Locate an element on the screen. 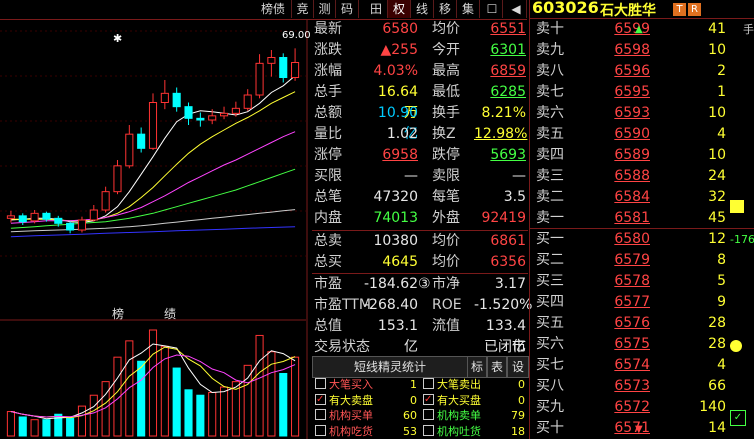  elf-mark-button: 标 is located at coordinates (477, 367).